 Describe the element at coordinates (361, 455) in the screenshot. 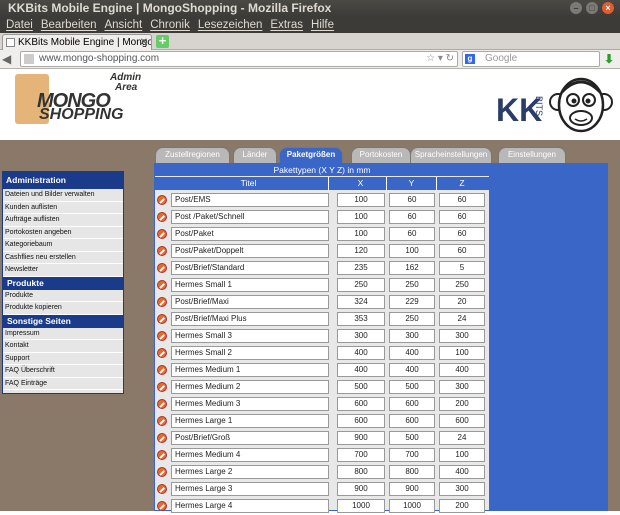

I see `x-input: 700` at that location.